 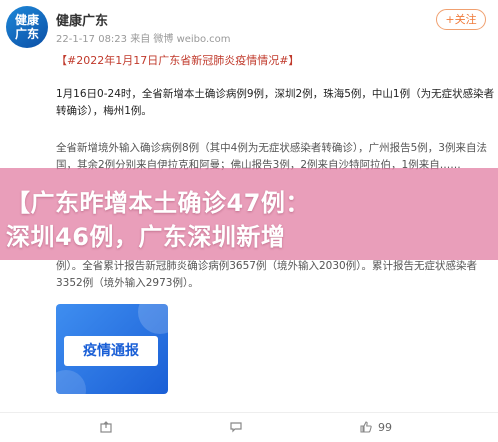 What do you see at coordinates (180, 39) in the screenshot?
I see `post-source: 来自 微博 weibo.com` at bounding box center [180, 39].